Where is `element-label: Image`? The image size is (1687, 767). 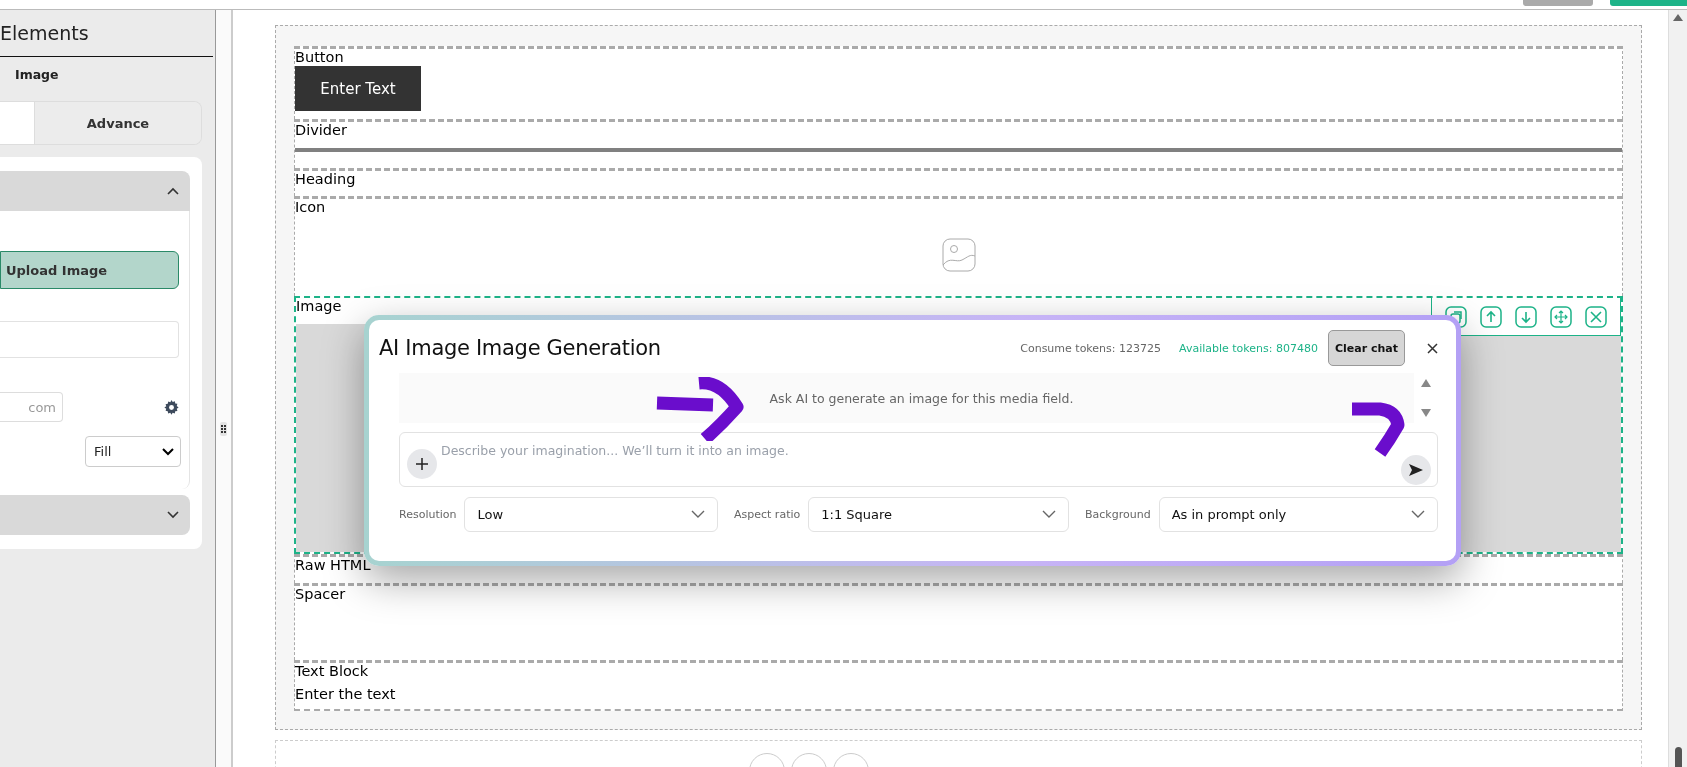 element-label: Image is located at coordinates (319, 306).